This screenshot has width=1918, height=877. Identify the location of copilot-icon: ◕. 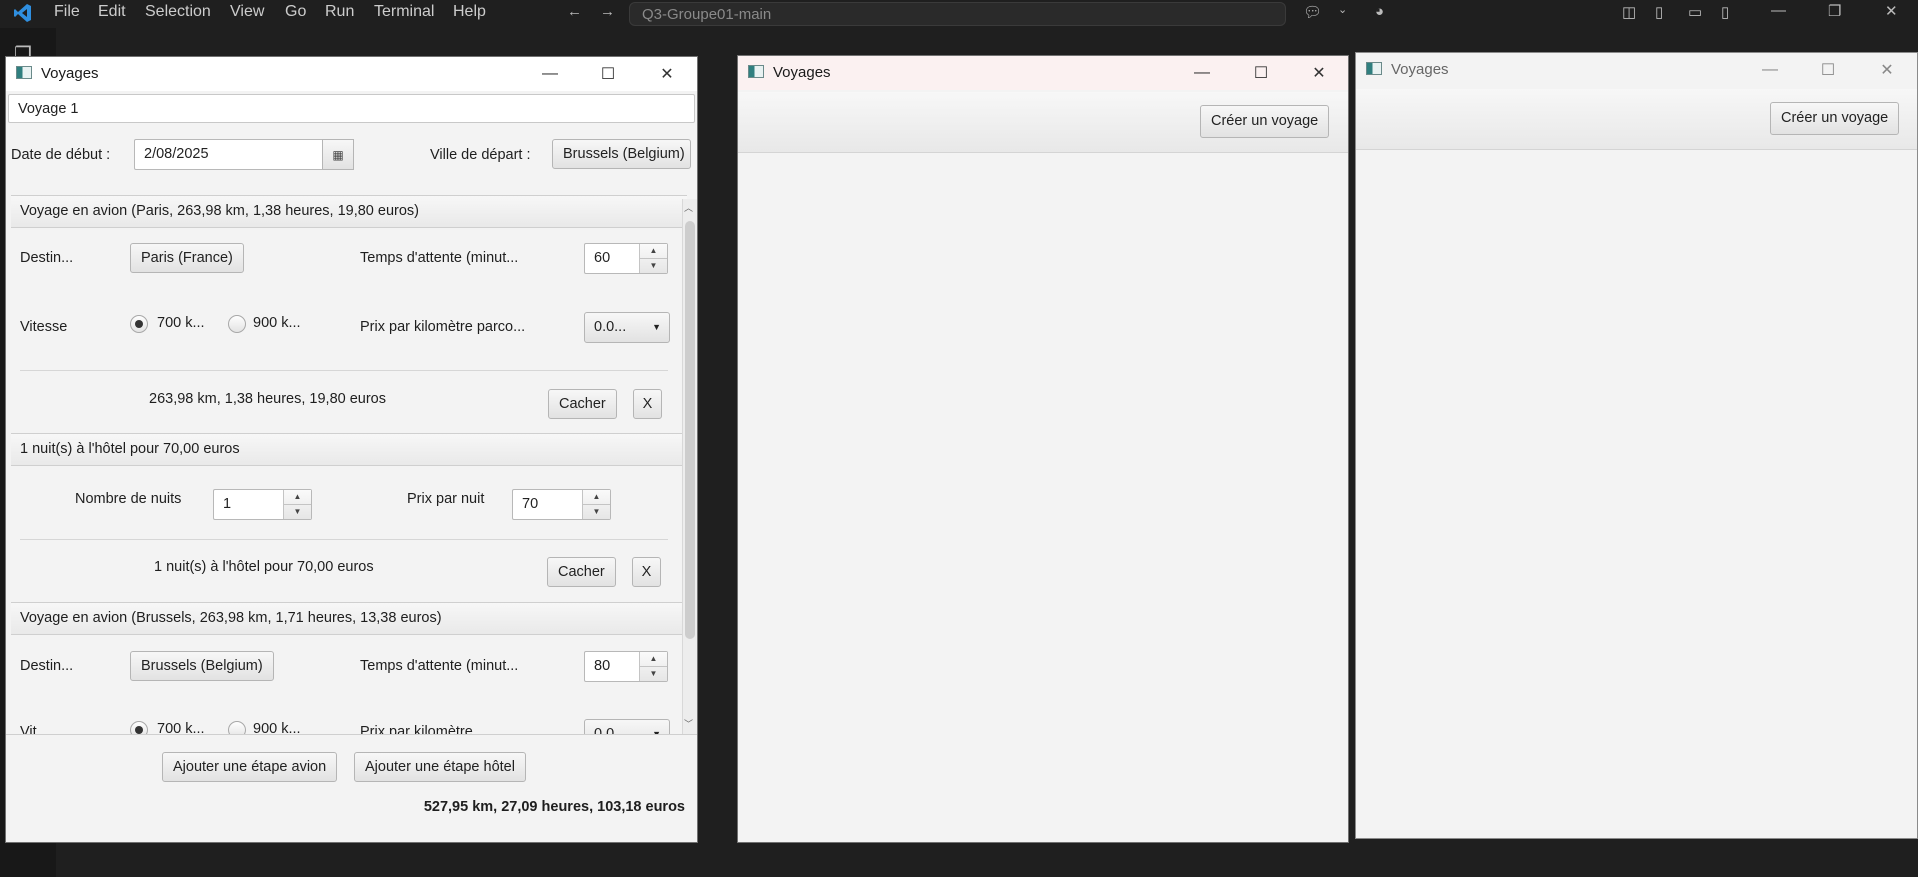
(1379, 11).